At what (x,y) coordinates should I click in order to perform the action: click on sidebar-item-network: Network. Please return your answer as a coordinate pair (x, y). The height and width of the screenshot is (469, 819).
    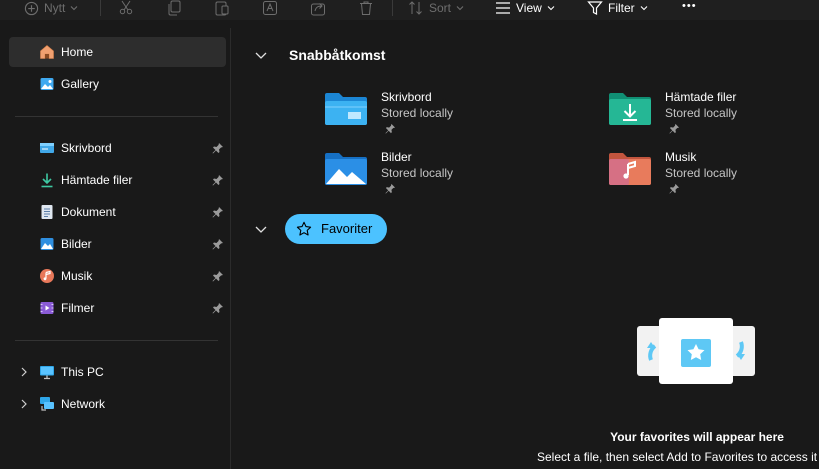
    Looking at the image, I should click on (117, 404).